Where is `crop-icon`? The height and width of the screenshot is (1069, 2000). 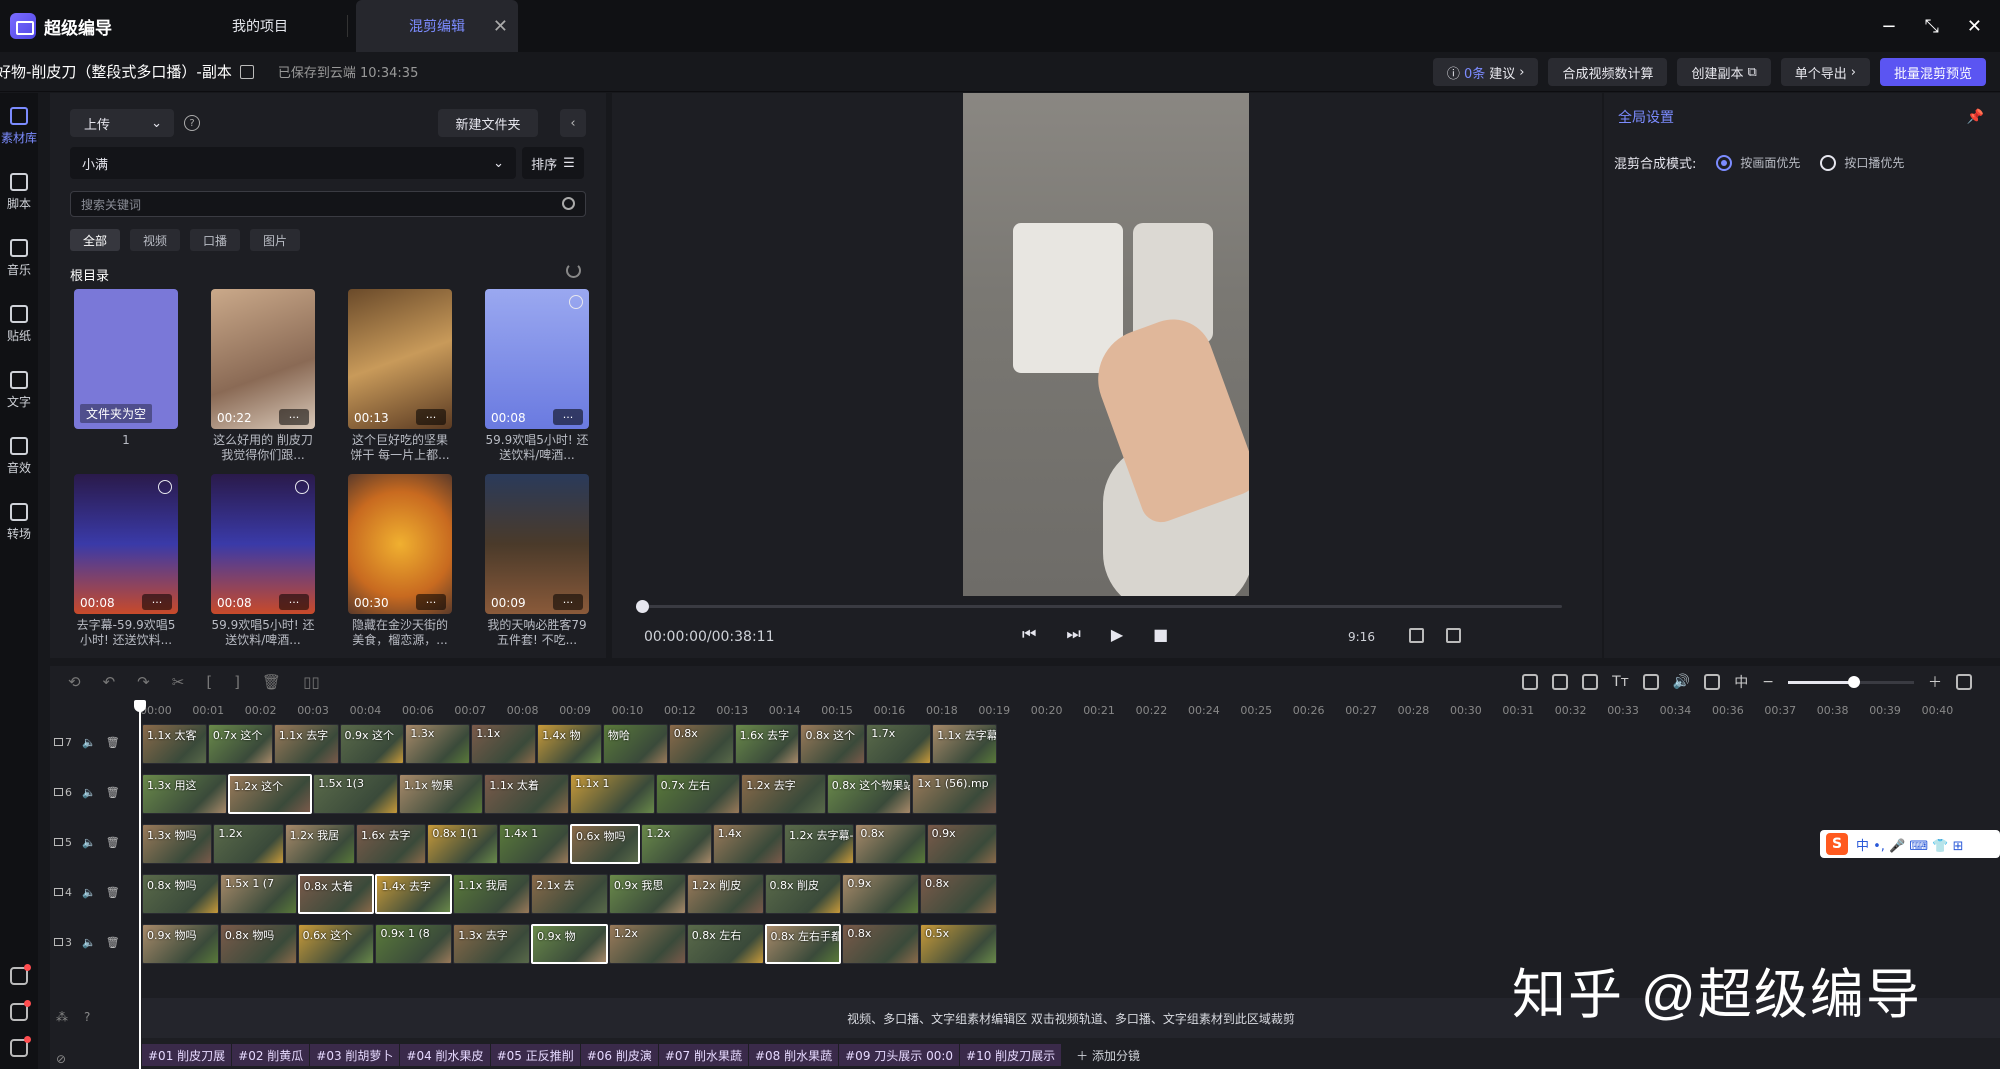
crop-icon is located at coordinates (1416, 635).